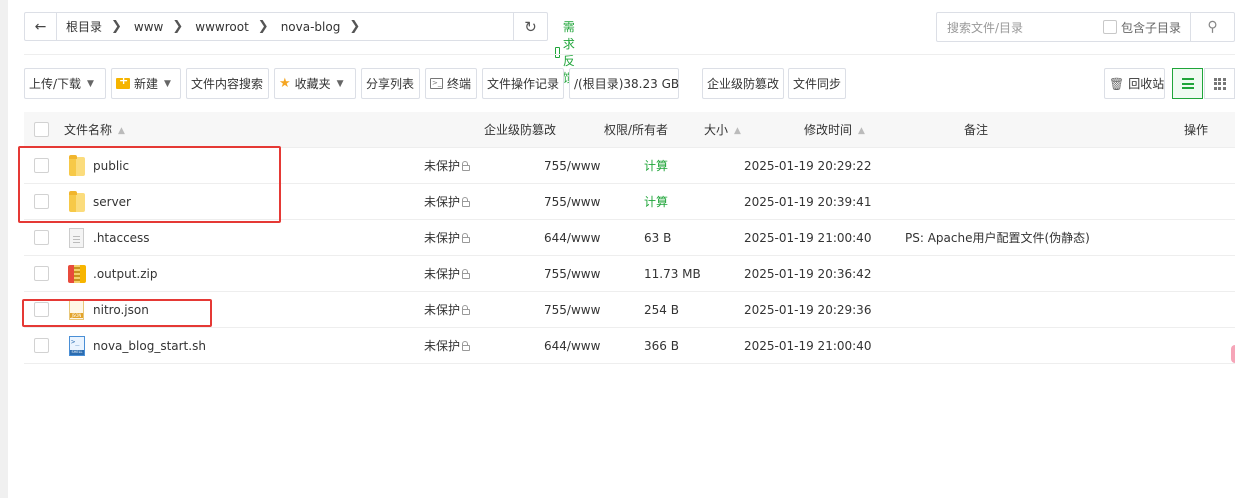 Image resolution: width=1235 pixels, height=498 pixels. I want to click on new-label: 新建, so click(146, 84).